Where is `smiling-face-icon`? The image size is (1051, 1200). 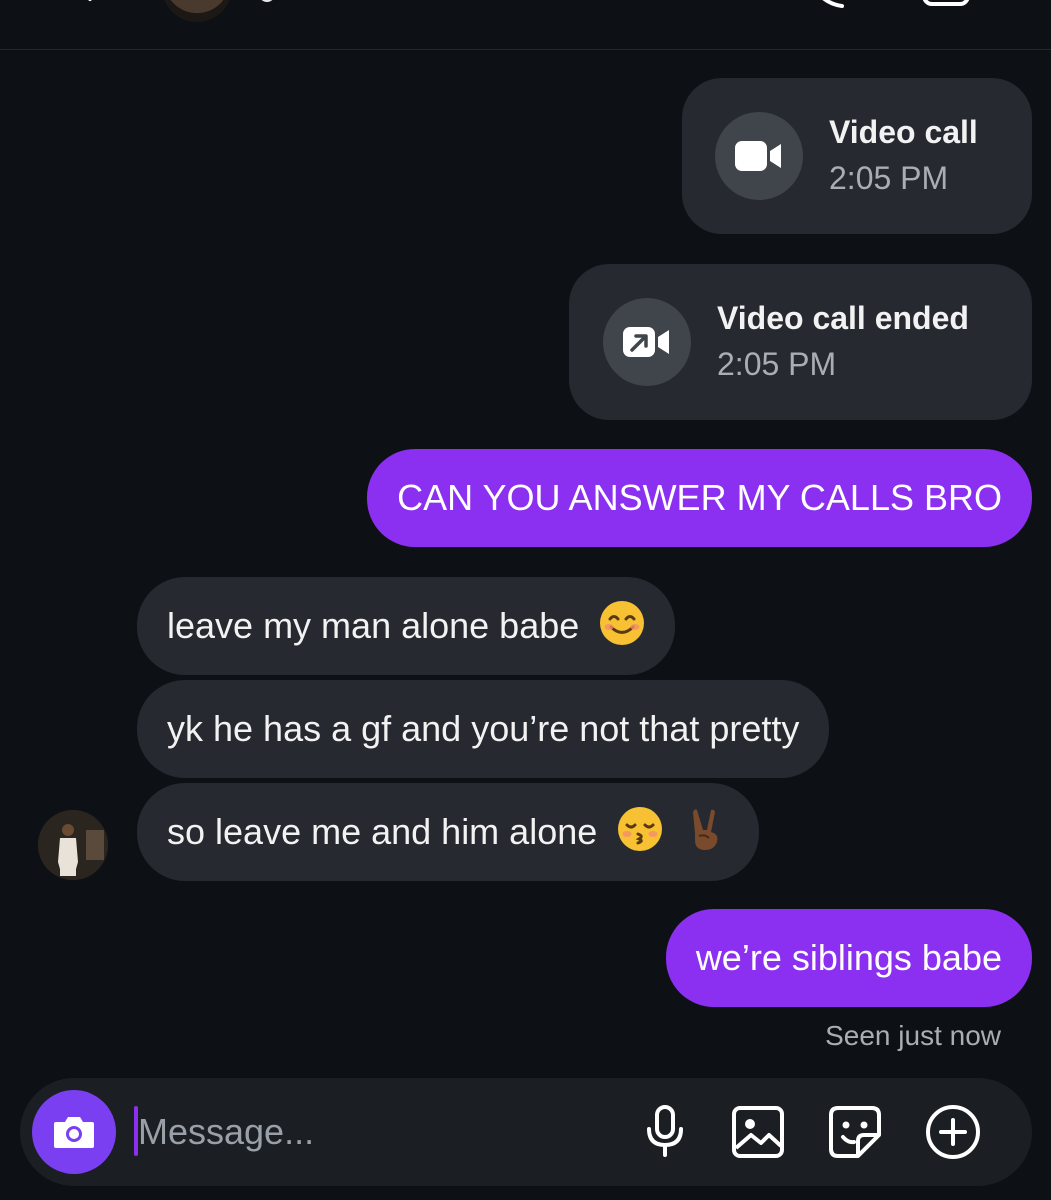
smiling-face-icon is located at coordinates (622, 623).